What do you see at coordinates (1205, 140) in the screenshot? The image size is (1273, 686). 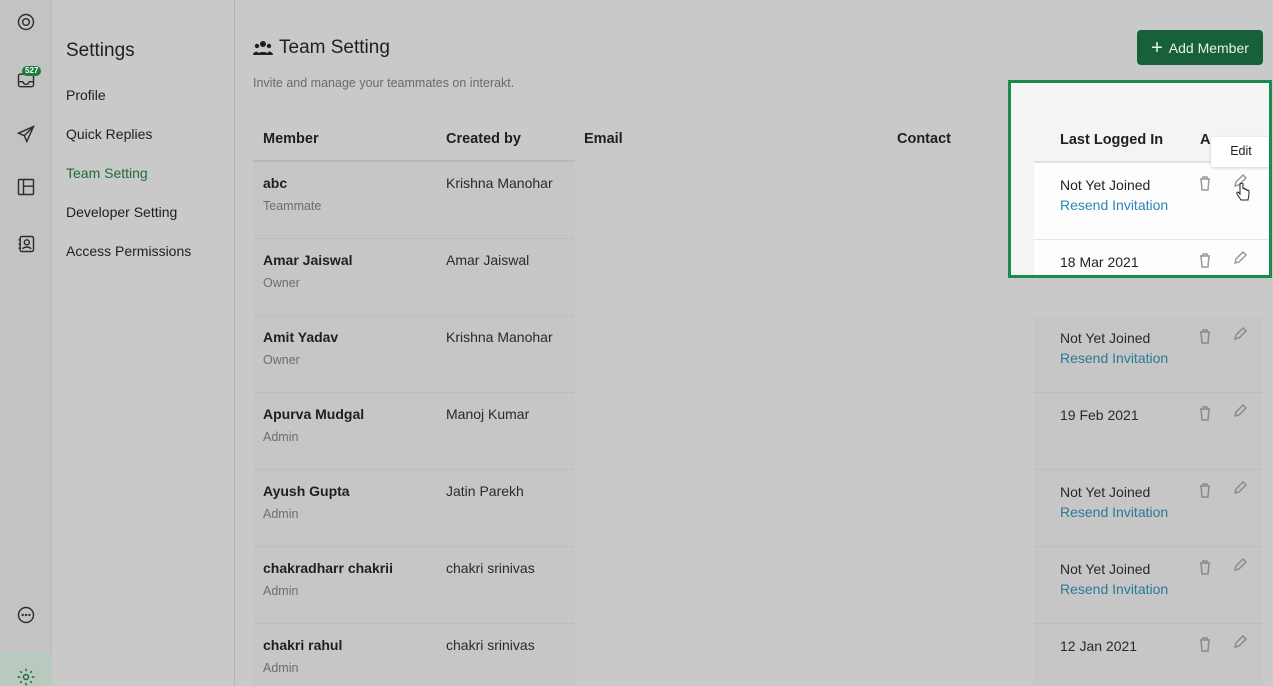 I see `header-actions: A` at bounding box center [1205, 140].